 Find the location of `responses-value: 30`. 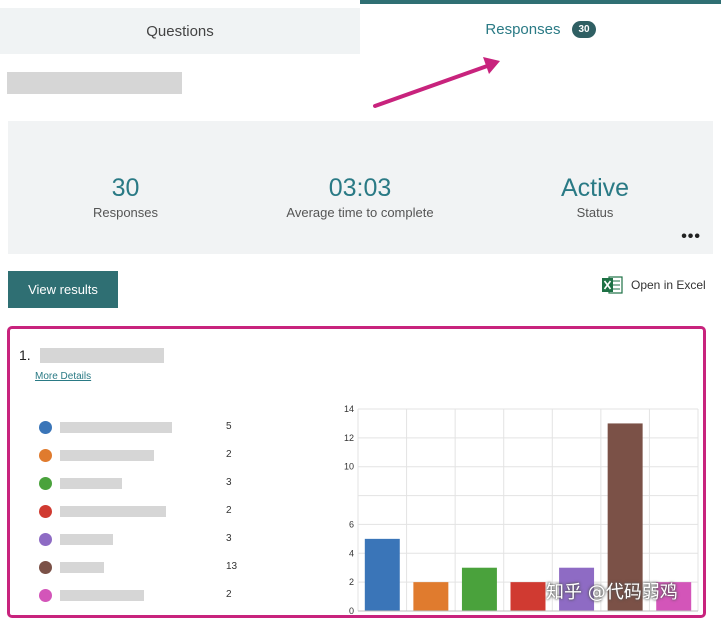

responses-value: 30 is located at coordinates (125, 188).